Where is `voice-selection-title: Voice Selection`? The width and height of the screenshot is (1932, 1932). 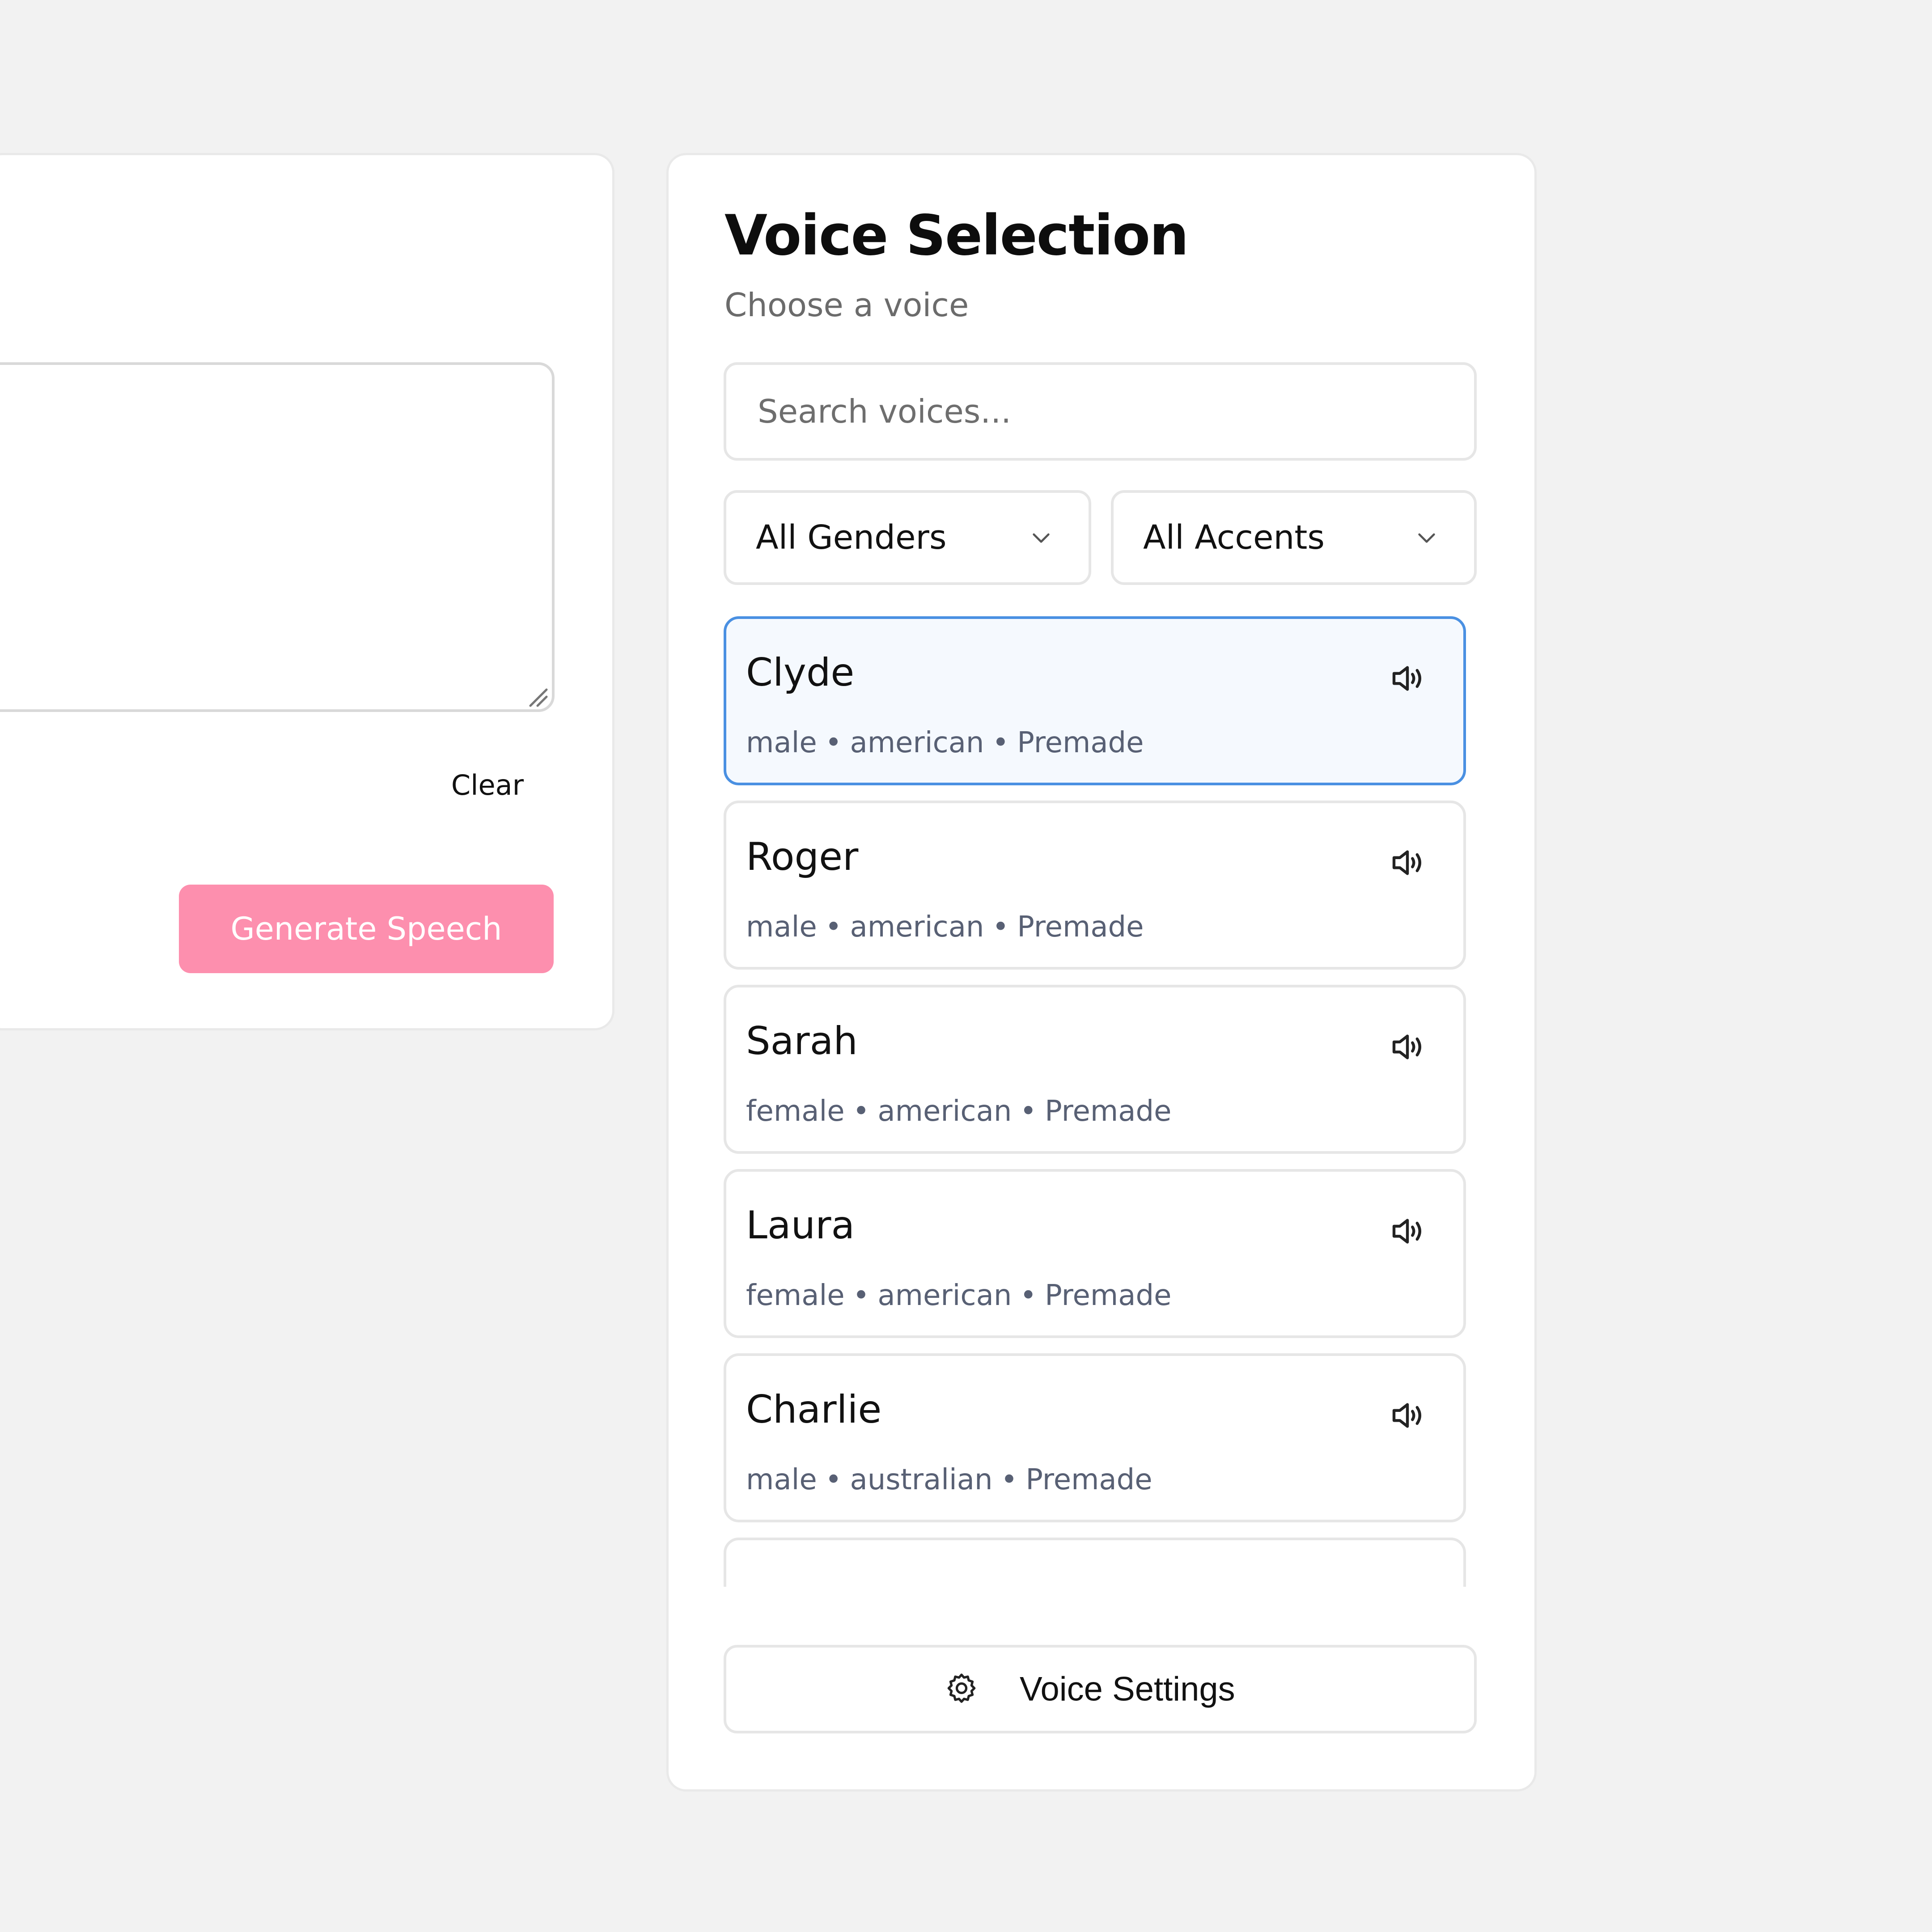 voice-selection-title: Voice Selection is located at coordinates (956, 235).